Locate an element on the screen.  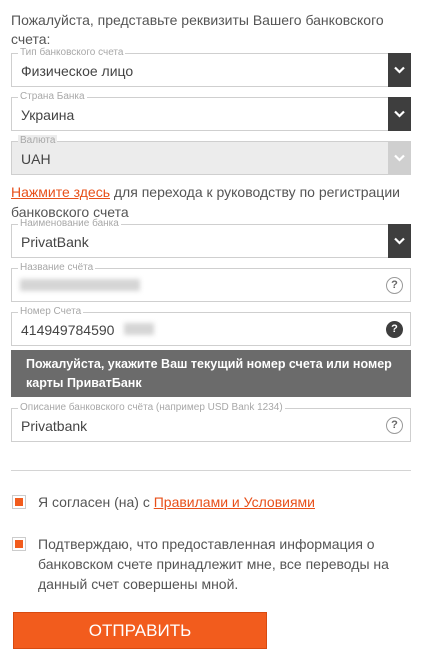
redacted-account-name is located at coordinates (80, 285).